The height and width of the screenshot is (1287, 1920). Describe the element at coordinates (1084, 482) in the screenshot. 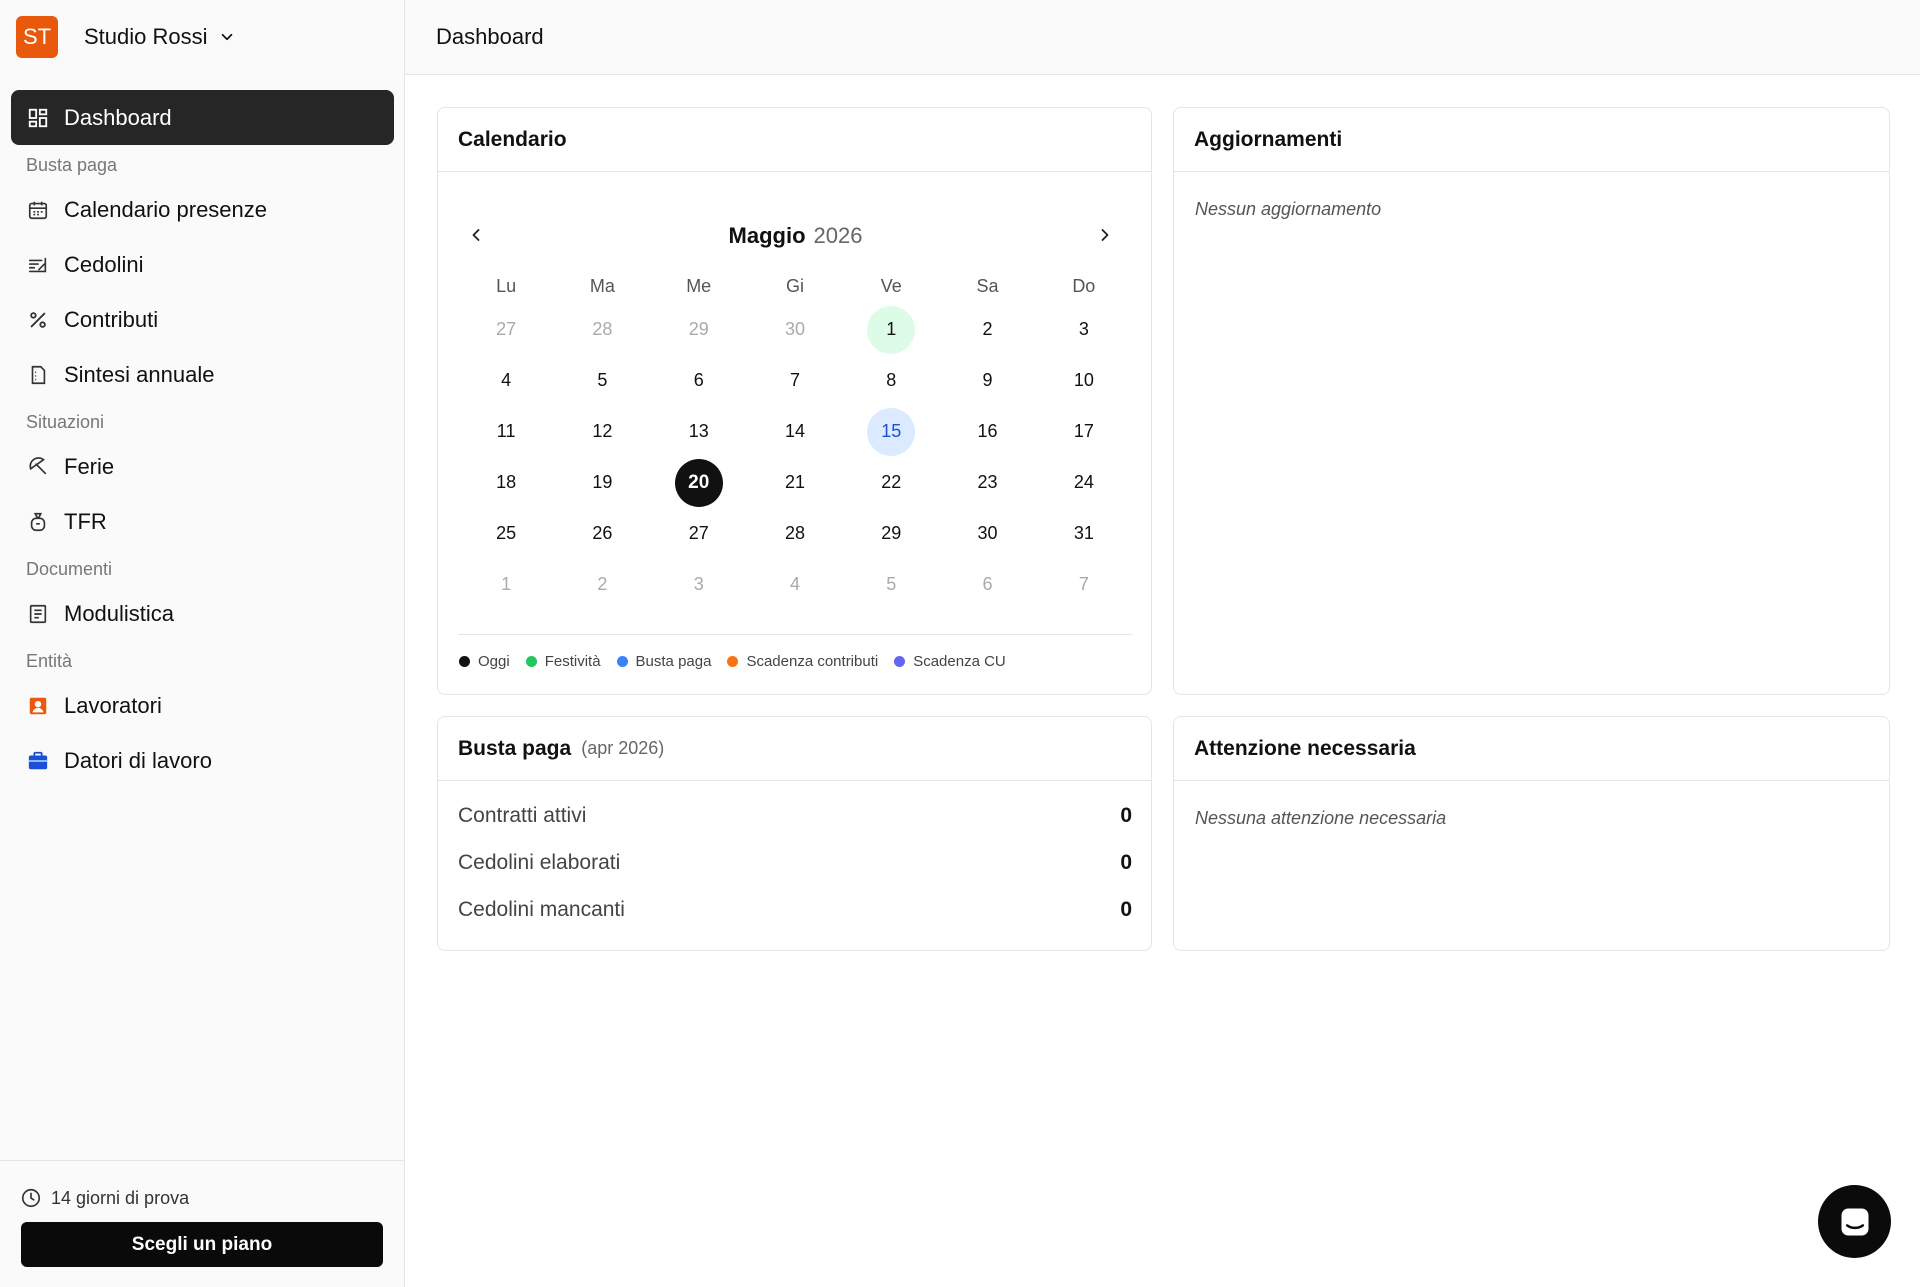

I see `calendar-day: 24` at that location.